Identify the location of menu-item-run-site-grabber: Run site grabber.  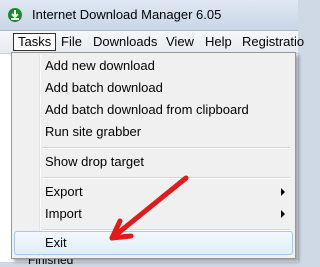
(93, 132).